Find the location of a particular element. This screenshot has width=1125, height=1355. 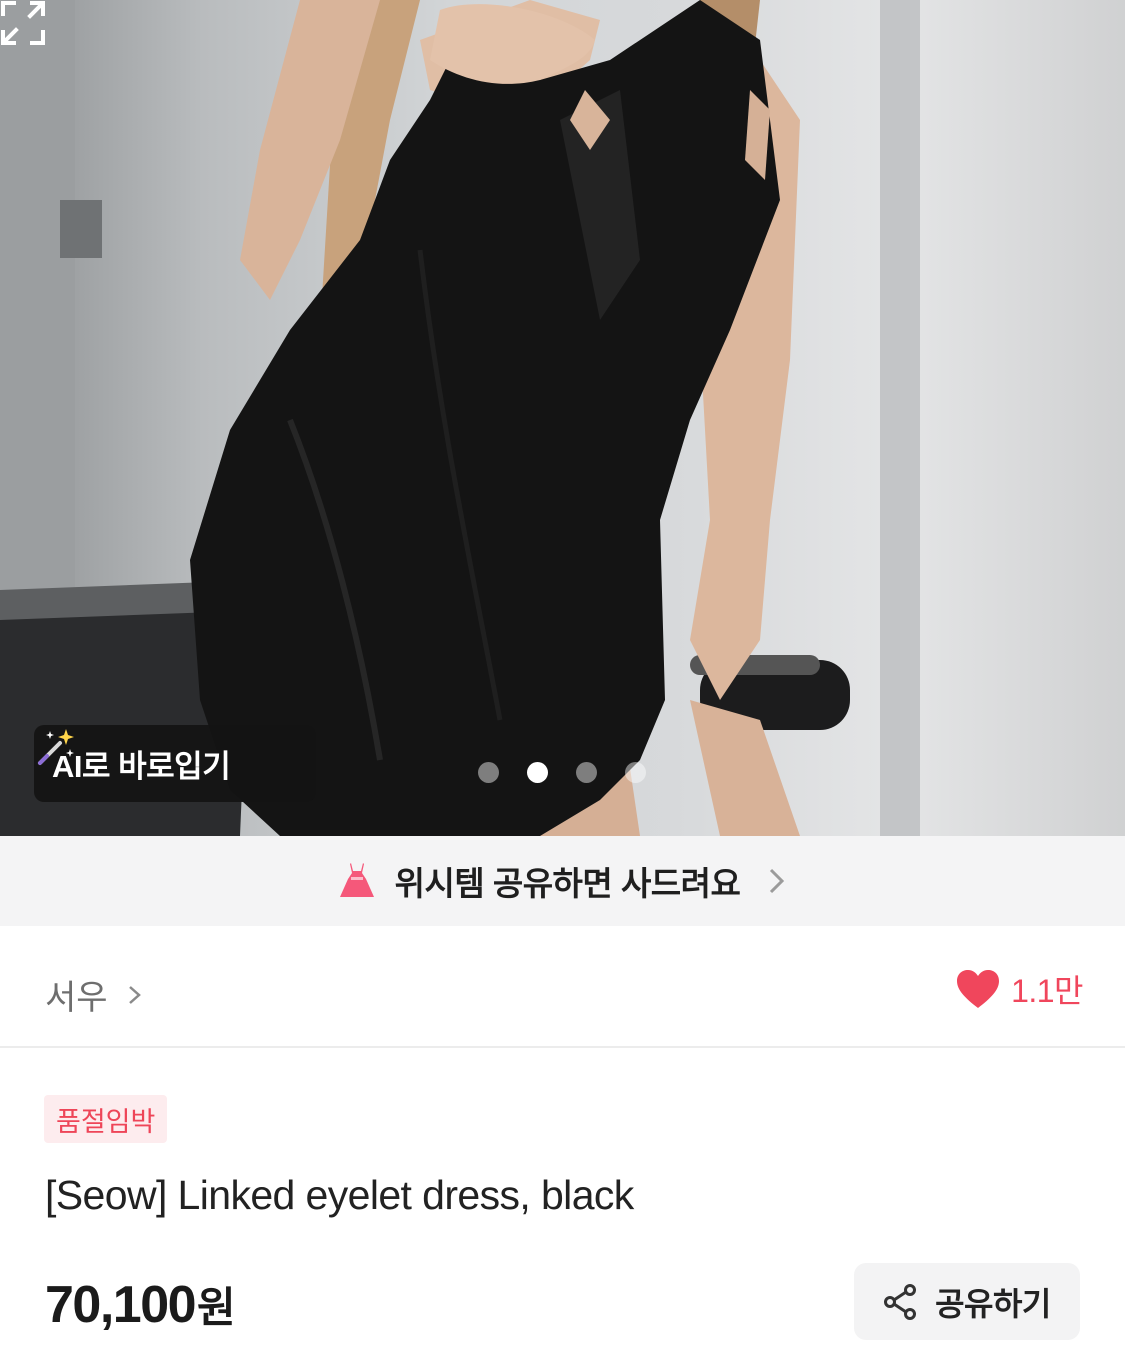

gallery-dot-active is located at coordinates (537, 772).